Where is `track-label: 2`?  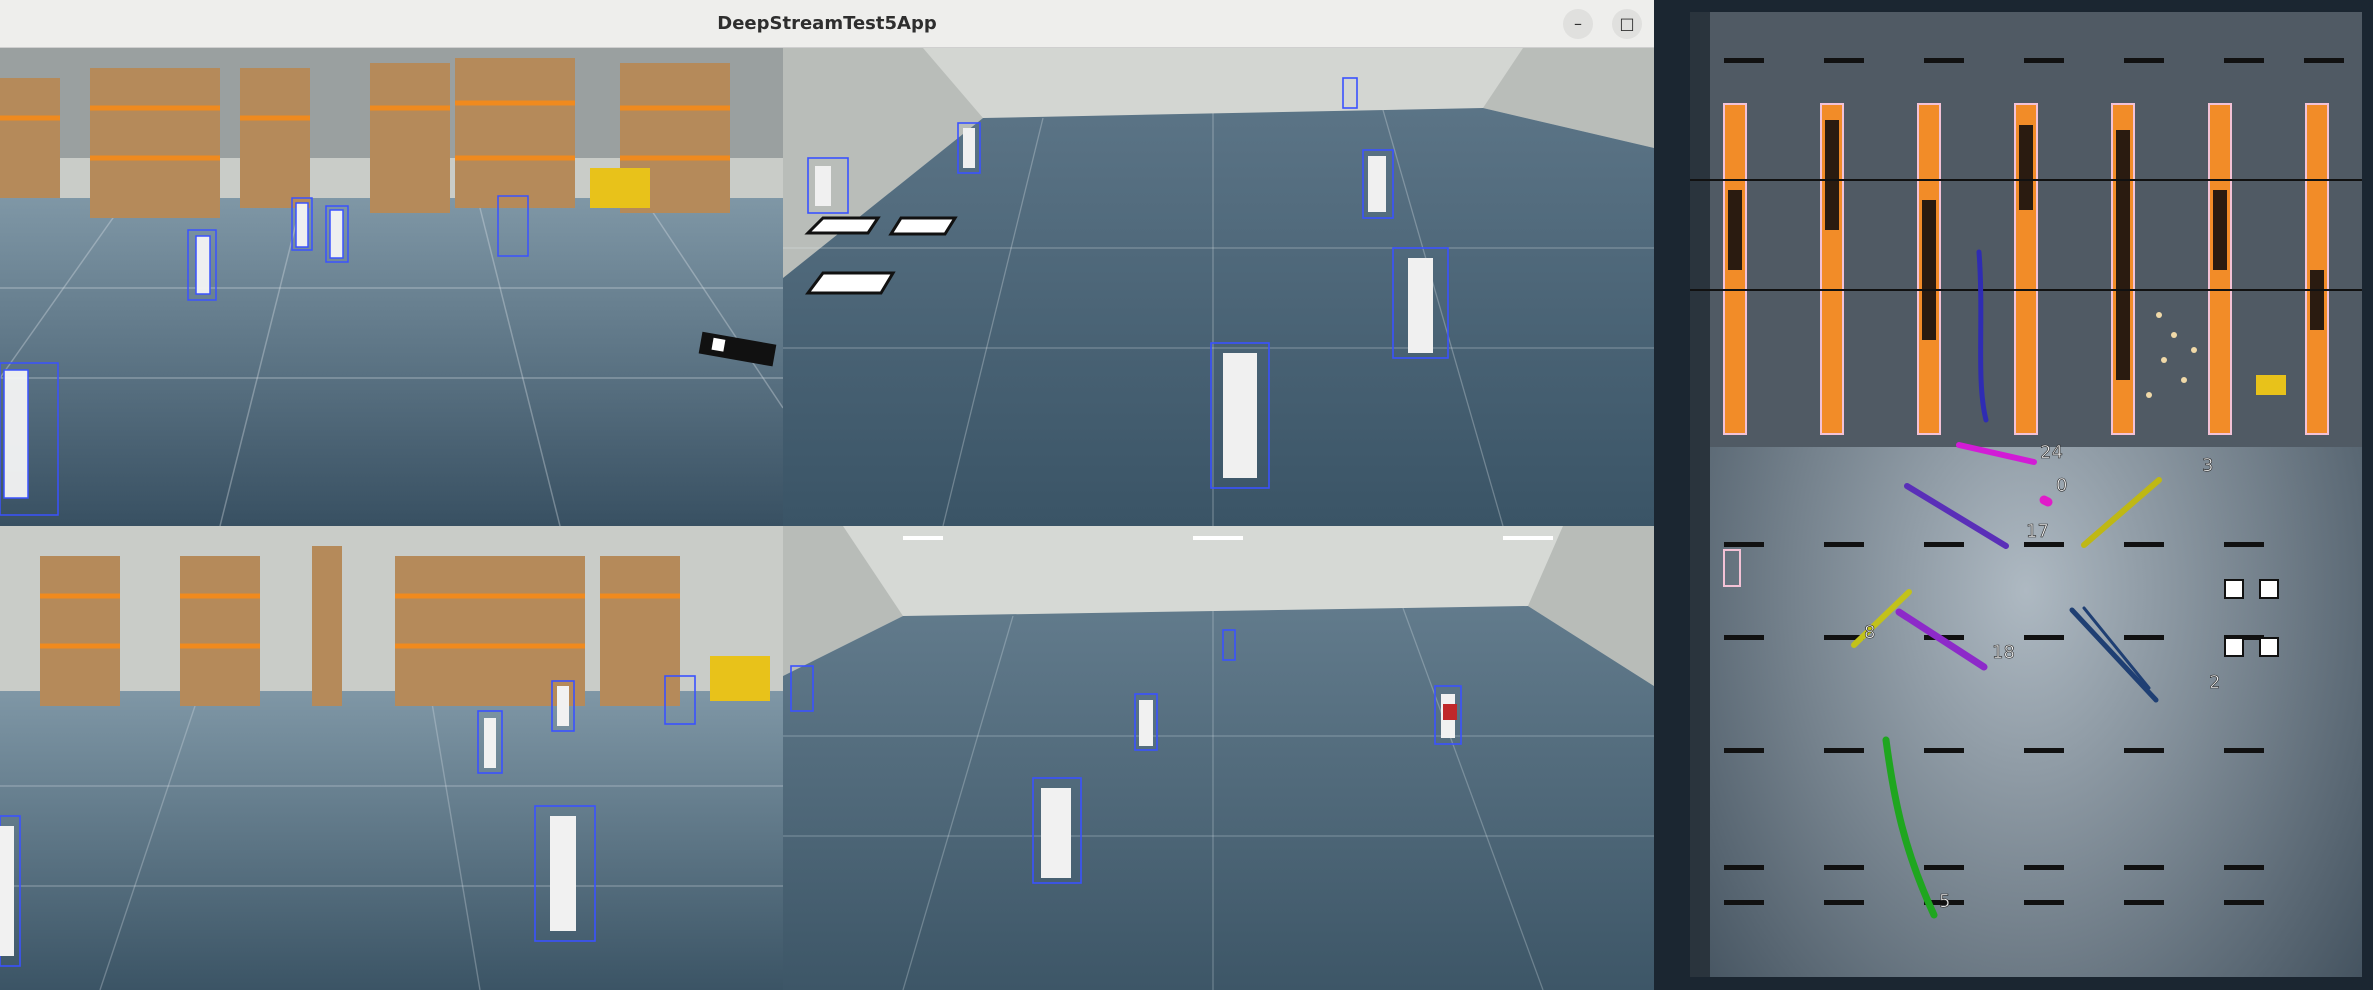
track-label: 2 is located at coordinates (2214, 682).